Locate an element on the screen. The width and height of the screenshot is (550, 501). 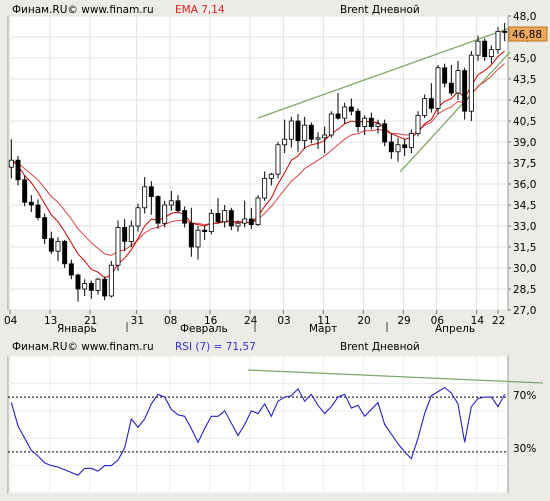
month-label: Январь is located at coordinates (77, 329).